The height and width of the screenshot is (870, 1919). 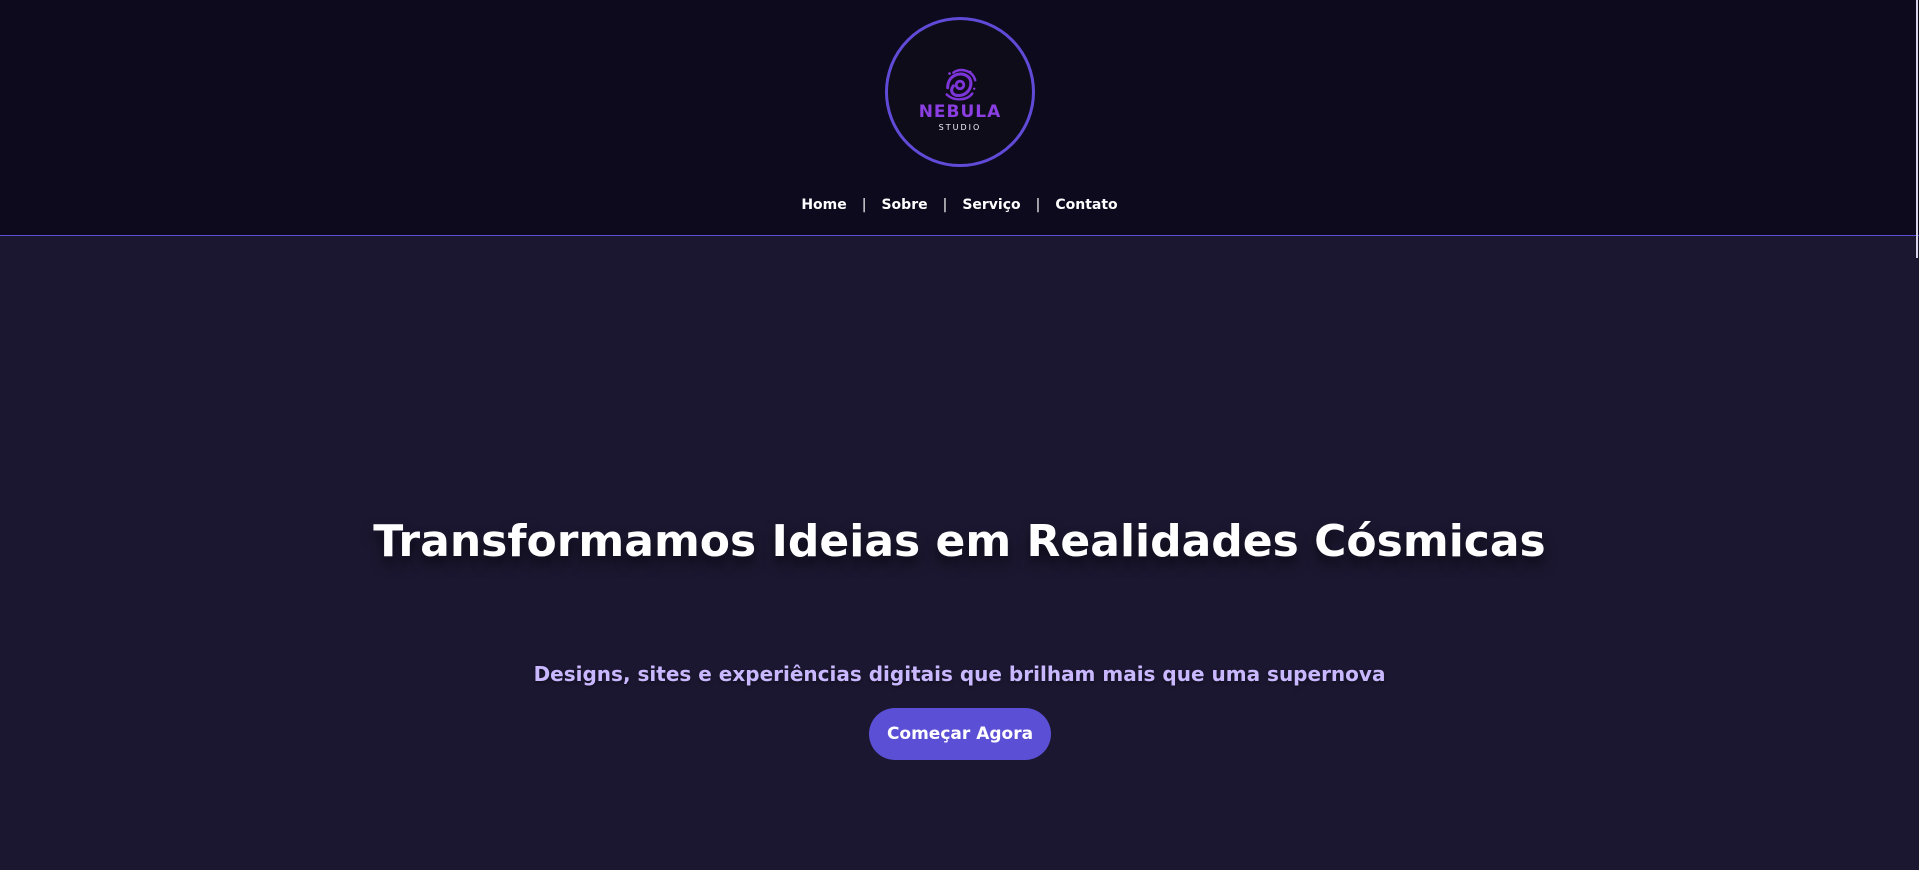 I want to click on logo-title: NEBULA, so click(x=960, y=111).